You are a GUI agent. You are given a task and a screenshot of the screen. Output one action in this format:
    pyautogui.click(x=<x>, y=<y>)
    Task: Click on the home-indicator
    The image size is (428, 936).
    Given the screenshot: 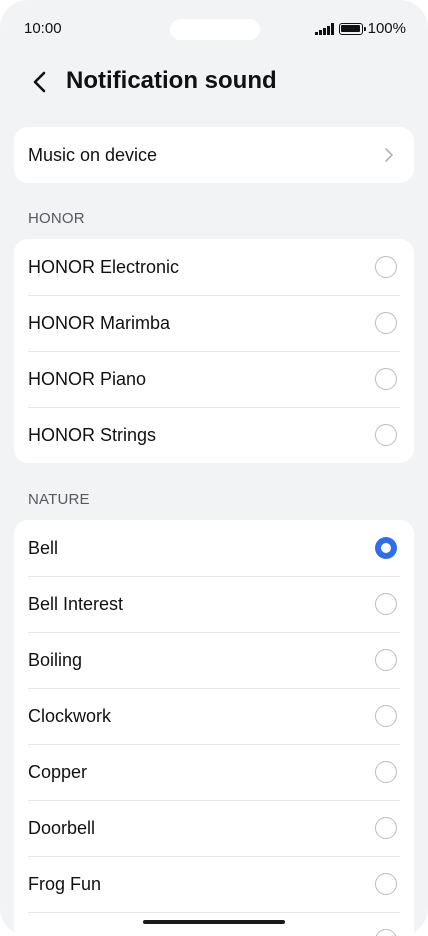 What is the action you would take?
    pyautogui.click(x=214, y=922)
    